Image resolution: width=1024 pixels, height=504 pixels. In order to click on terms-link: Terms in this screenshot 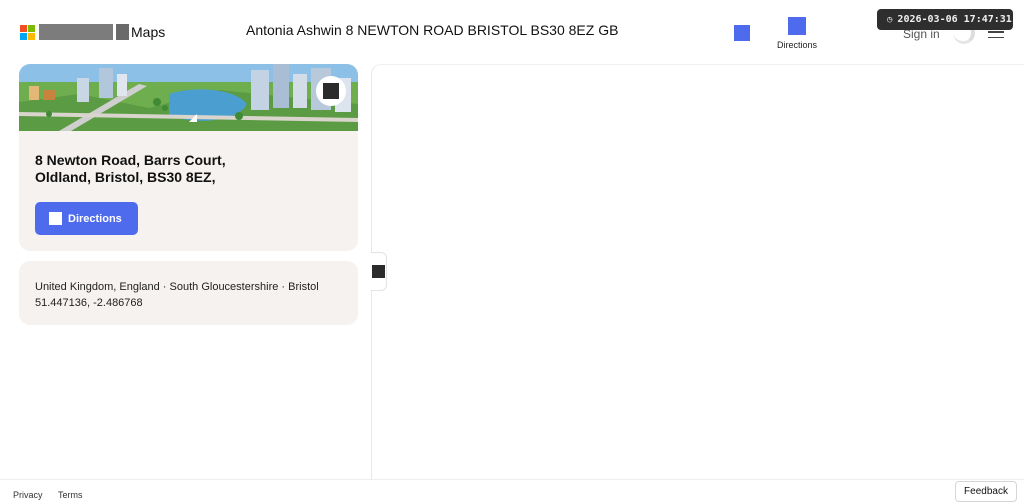, I will do `click(70, 495)`.